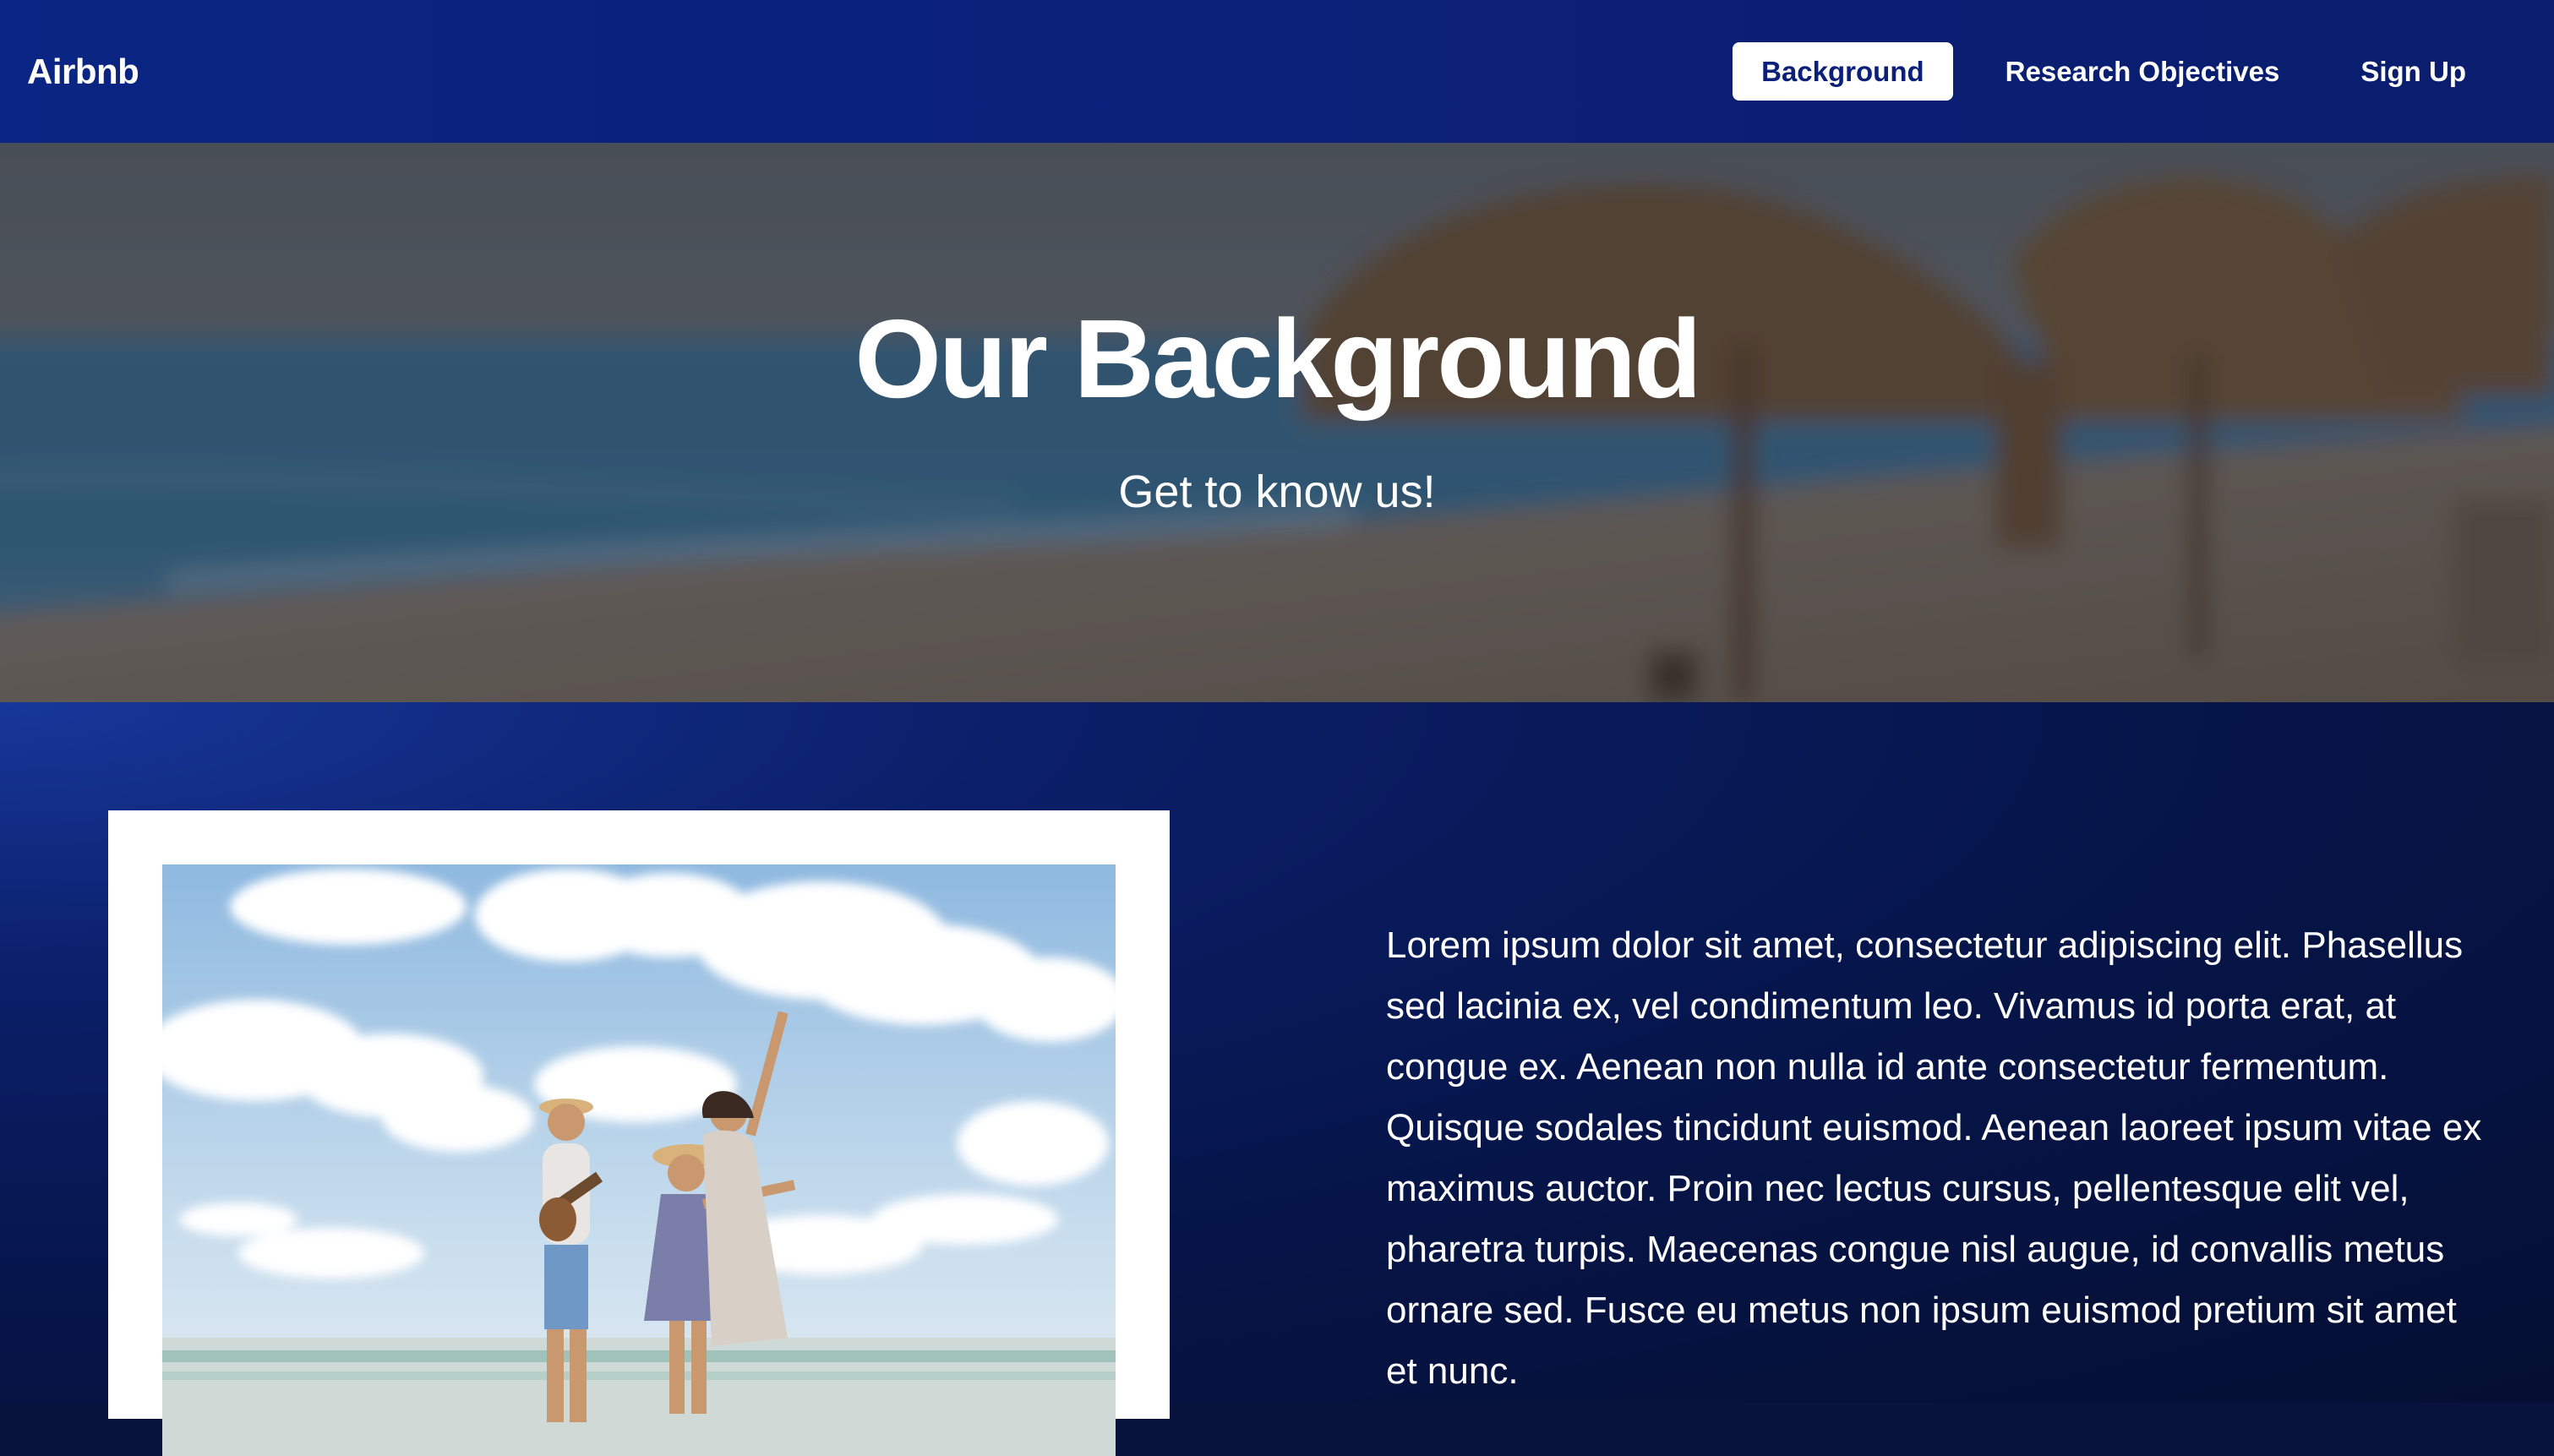 The width and height of the screenshot is (2554, 1456). What do you see at coordinates (83, 72) in the screenshot?
I see `brand-logo: Airbnb` at bounding box center [83, 72].